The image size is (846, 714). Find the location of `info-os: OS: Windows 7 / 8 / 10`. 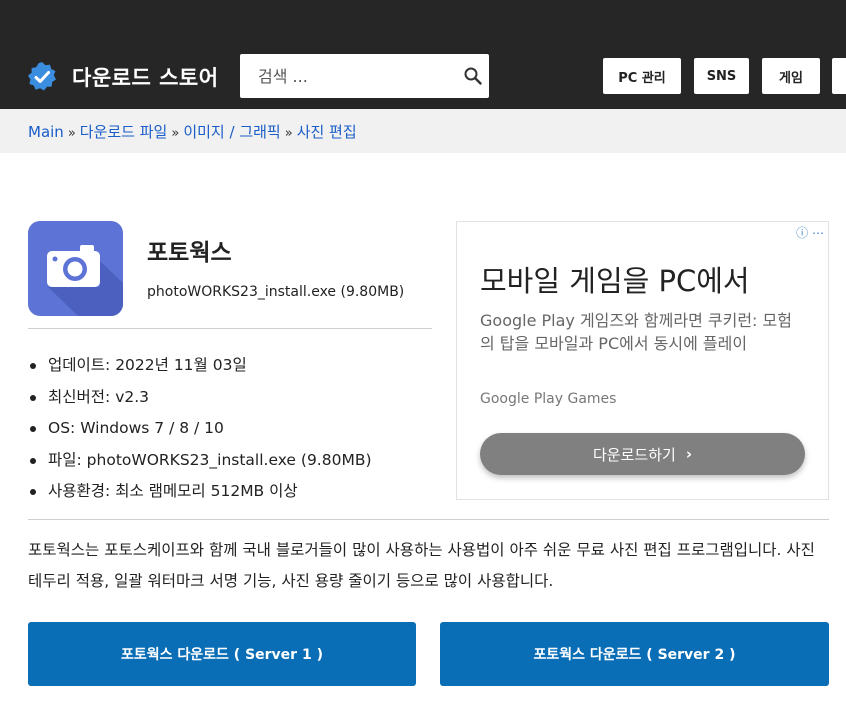

info-os: OS: Windows 7 / 8 / 10 is located at coordinates (200, 429).